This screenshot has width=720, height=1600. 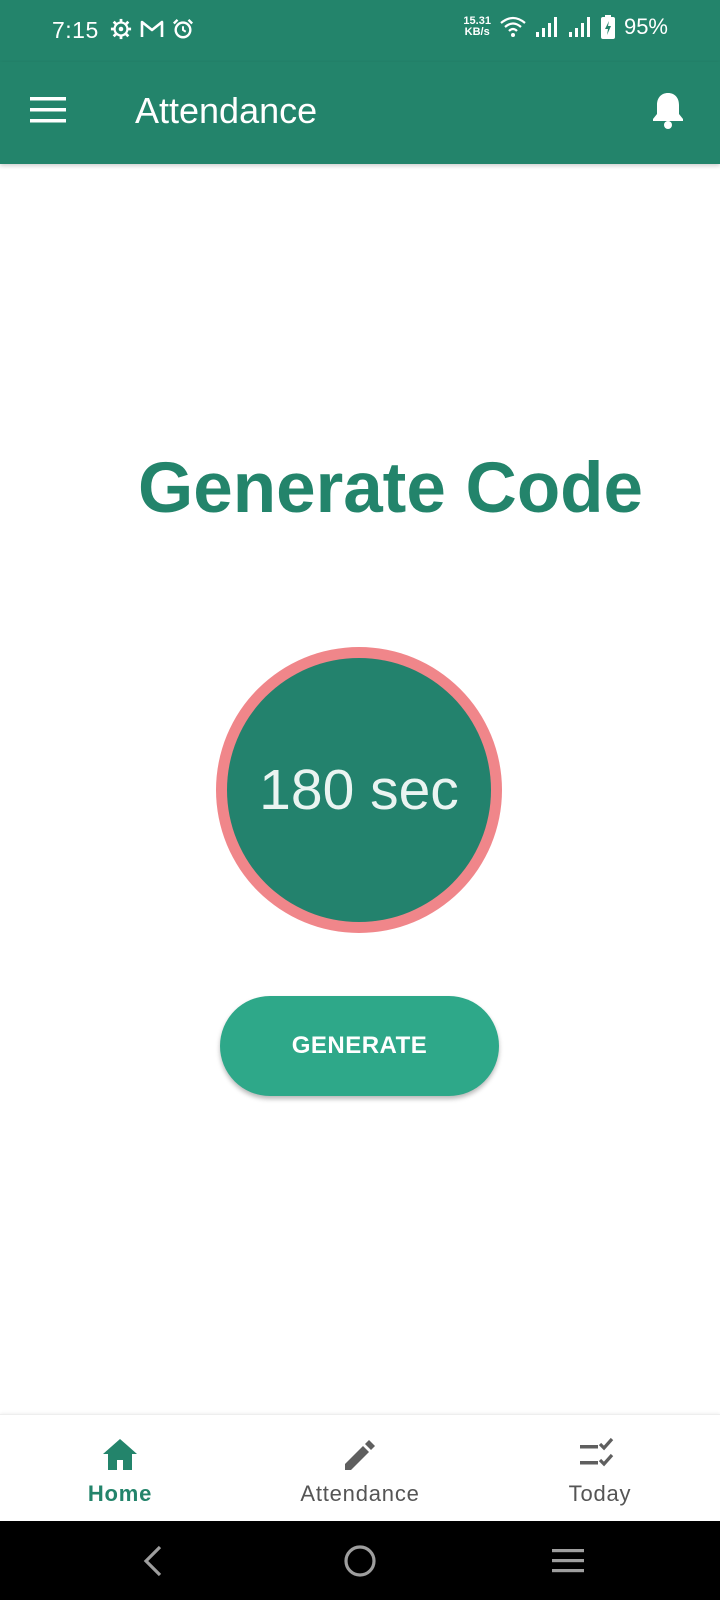 I want to click on hamburger-menu-icon, so click(x=48, y=110).